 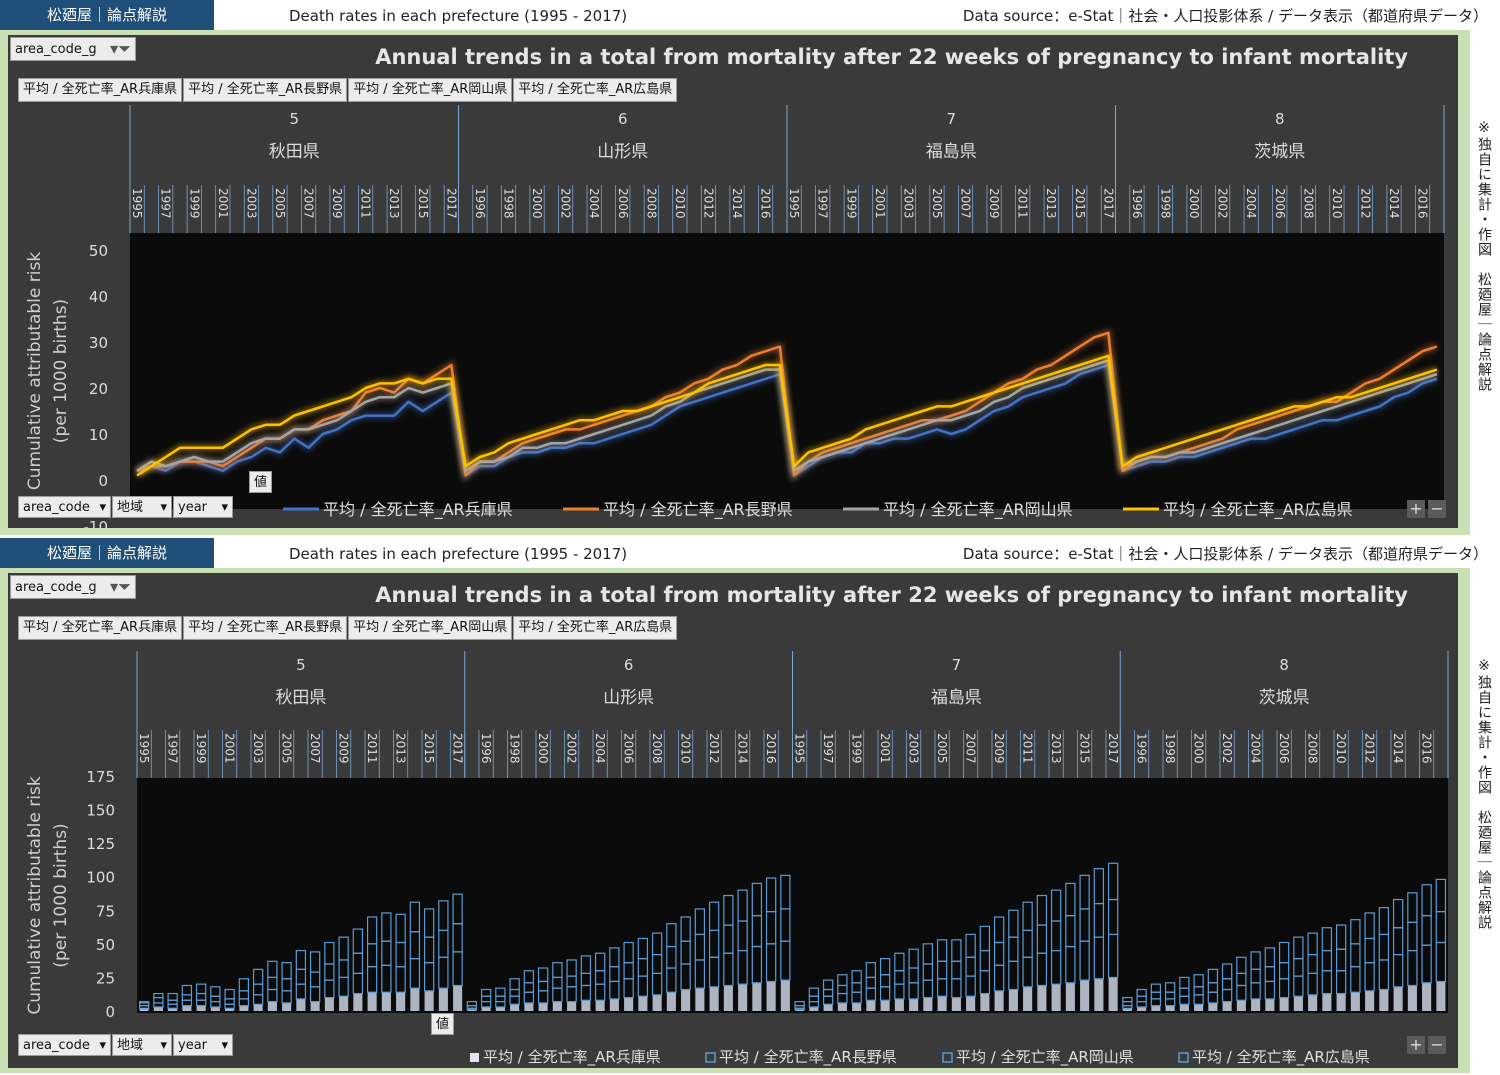 I want to click on year-tick-label: 2004, so click(x=1251, y=203).